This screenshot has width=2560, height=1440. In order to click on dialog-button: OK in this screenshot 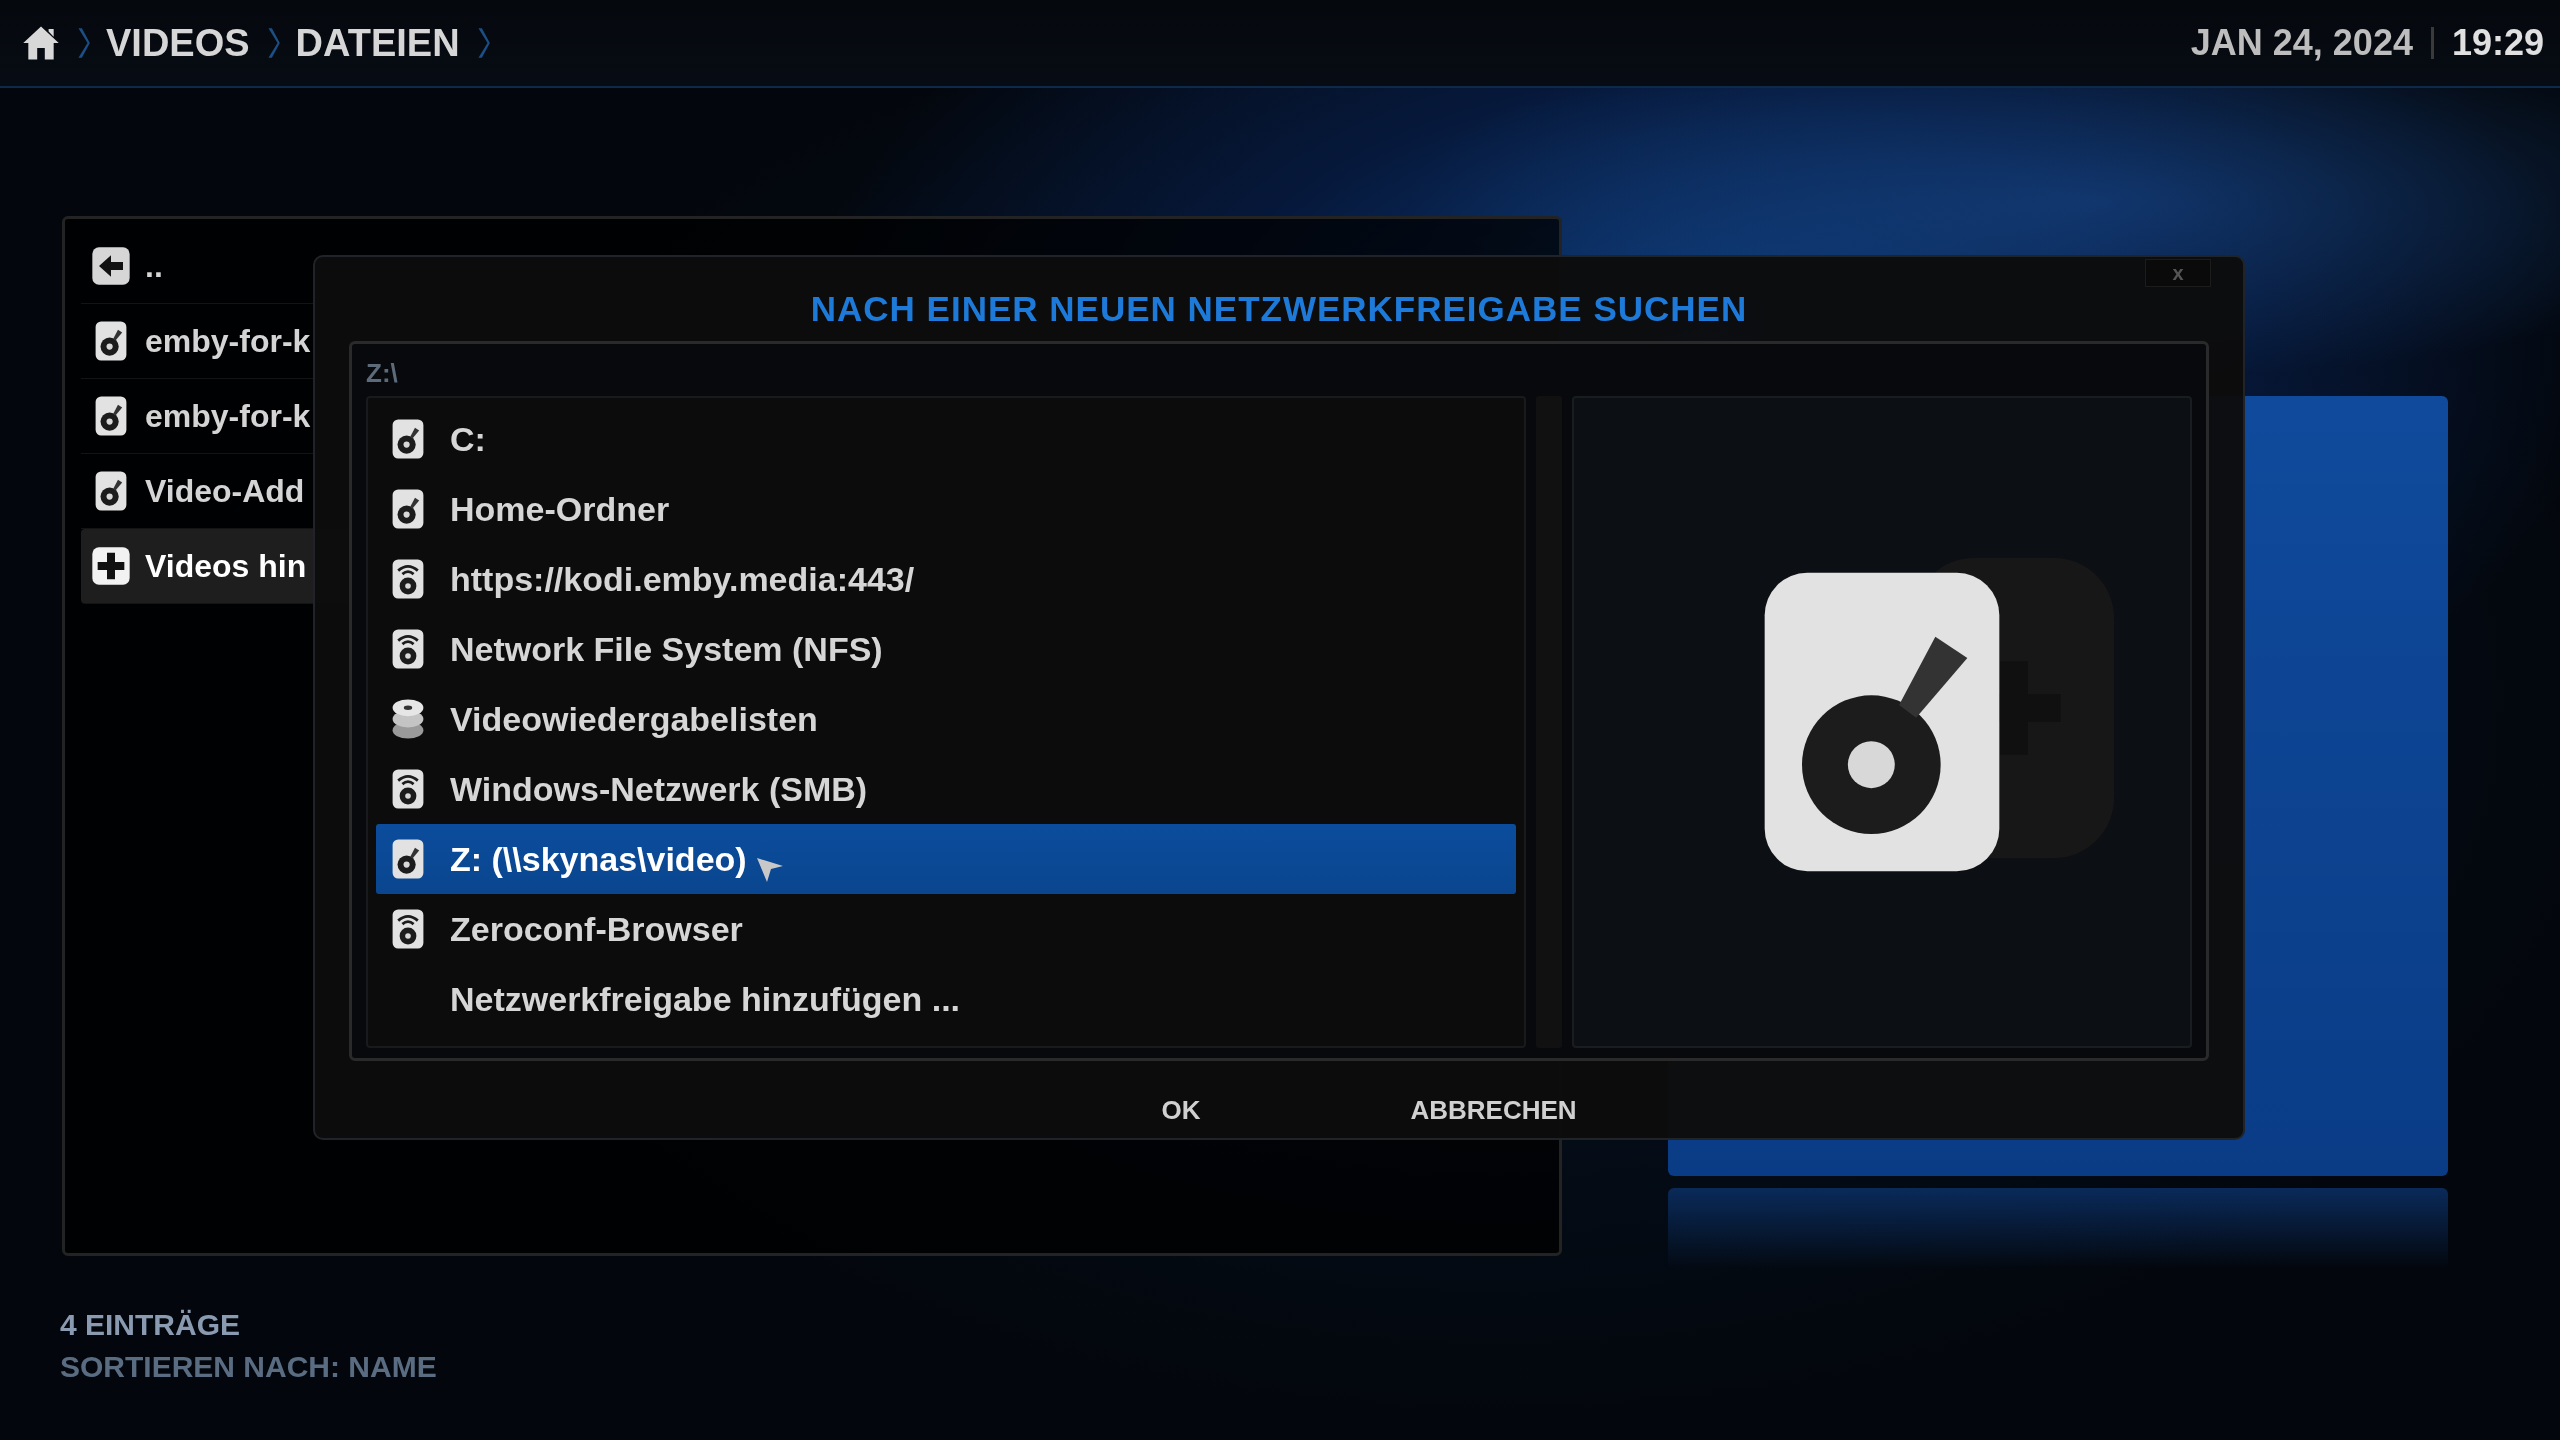, I will do `click(1181, 1110)`.